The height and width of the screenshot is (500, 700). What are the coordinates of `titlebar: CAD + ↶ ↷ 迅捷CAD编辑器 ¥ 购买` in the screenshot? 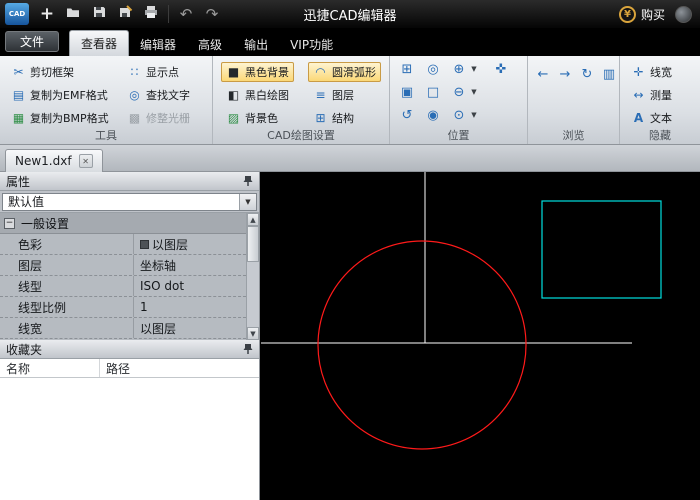 It's located at (350, 14).